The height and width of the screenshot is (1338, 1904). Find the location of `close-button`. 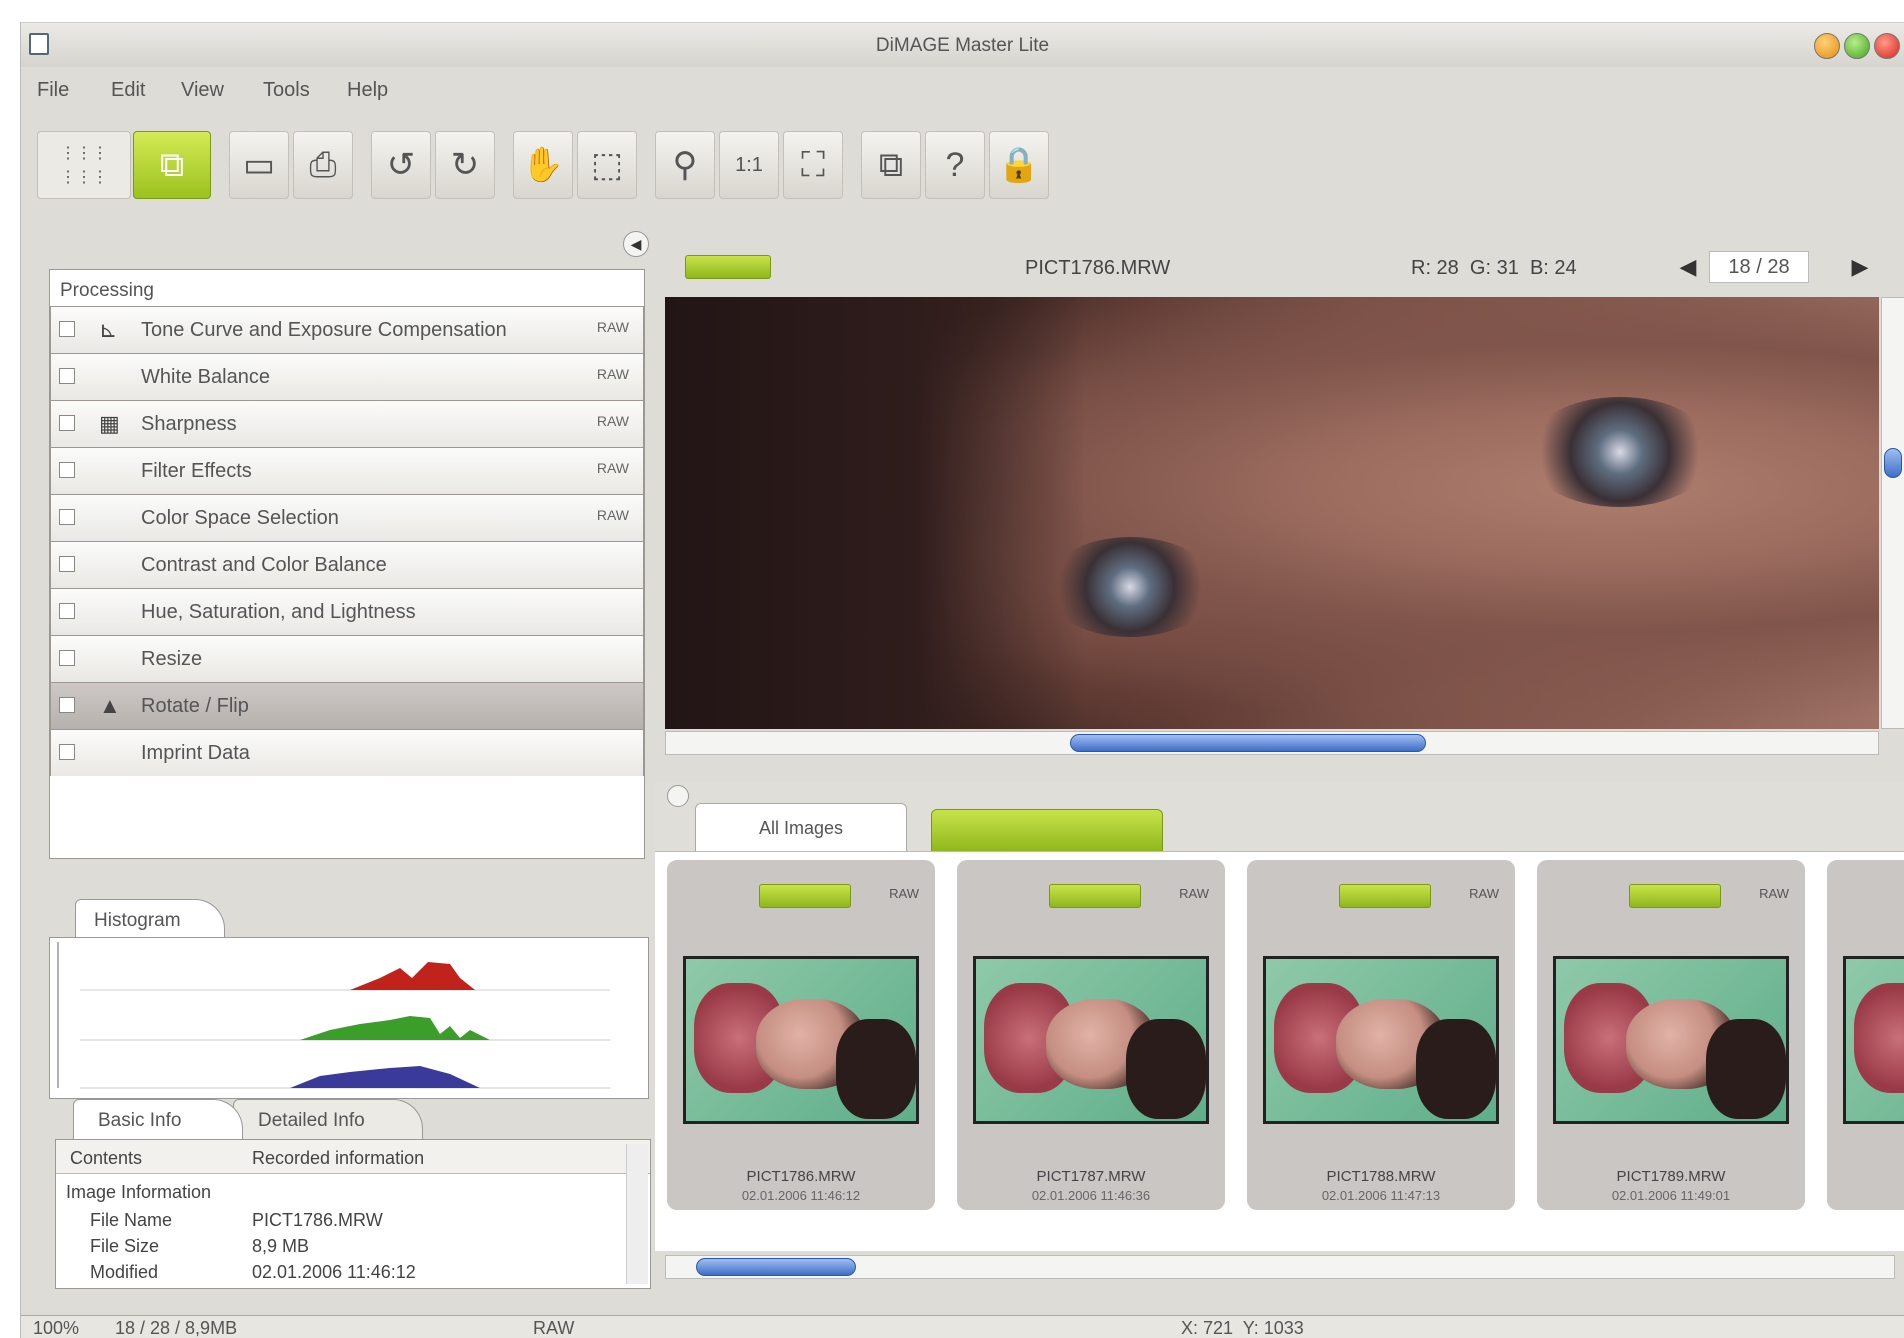

close-button is located at coordinates (1887, 46).